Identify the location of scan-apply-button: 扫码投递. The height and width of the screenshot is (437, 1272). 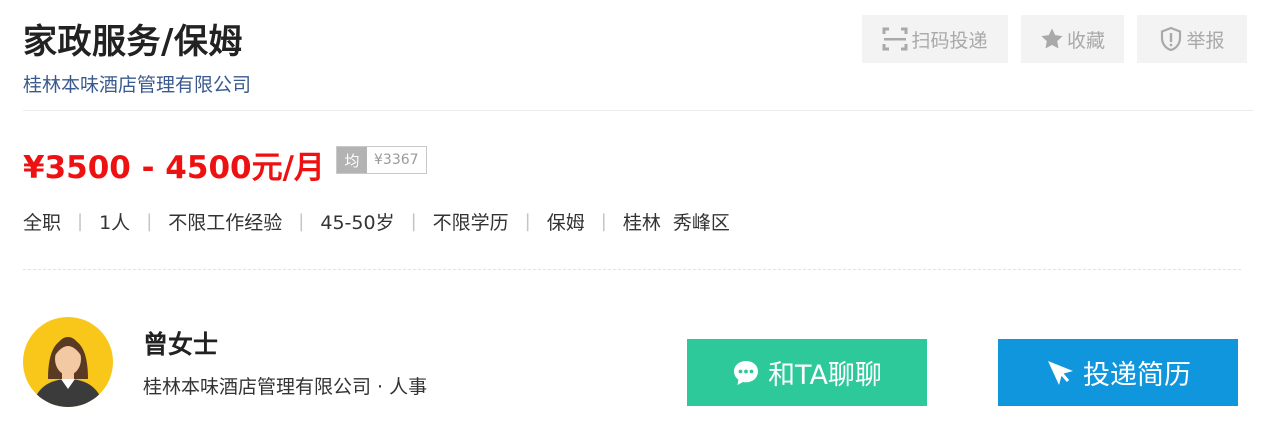
(935, 39).